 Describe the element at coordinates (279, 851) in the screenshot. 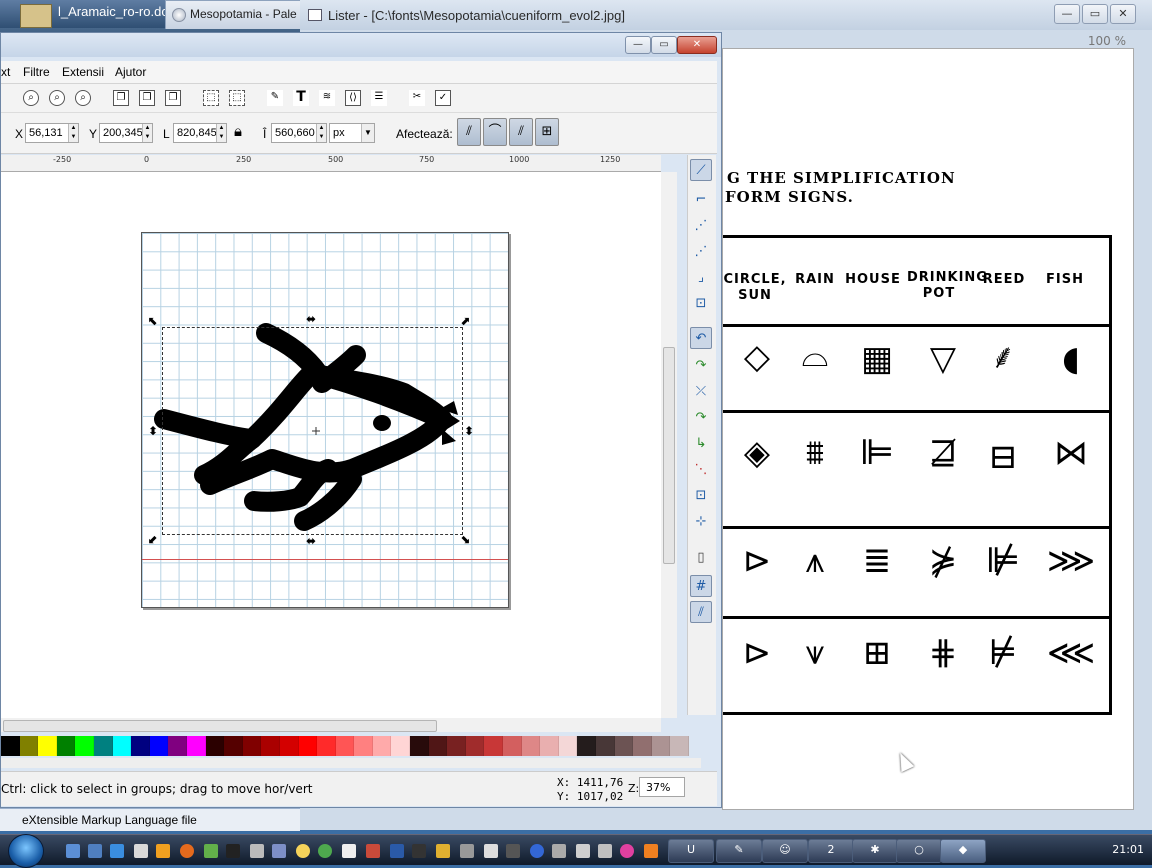

I see `php-icon` at that location.